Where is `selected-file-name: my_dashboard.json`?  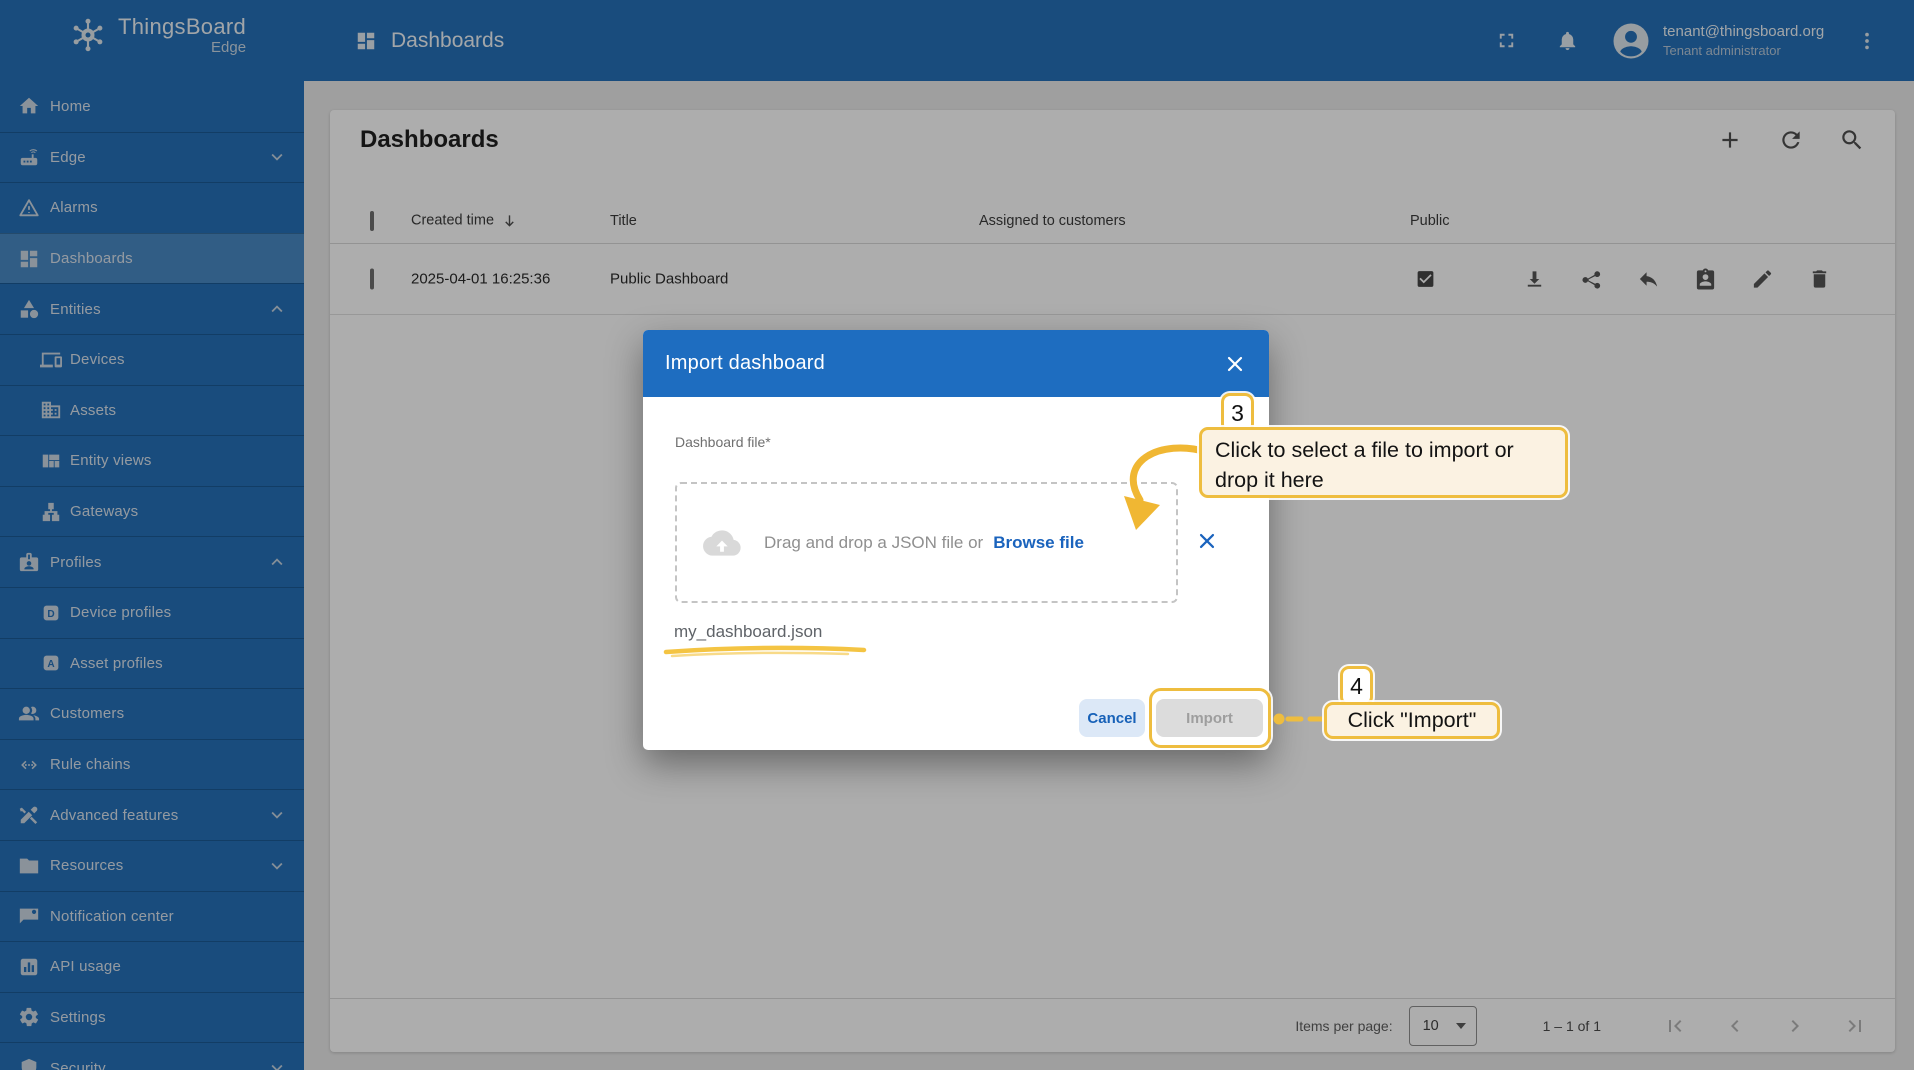
selected-file-name: my_dashboard.json is located at coordinates (748, 631).